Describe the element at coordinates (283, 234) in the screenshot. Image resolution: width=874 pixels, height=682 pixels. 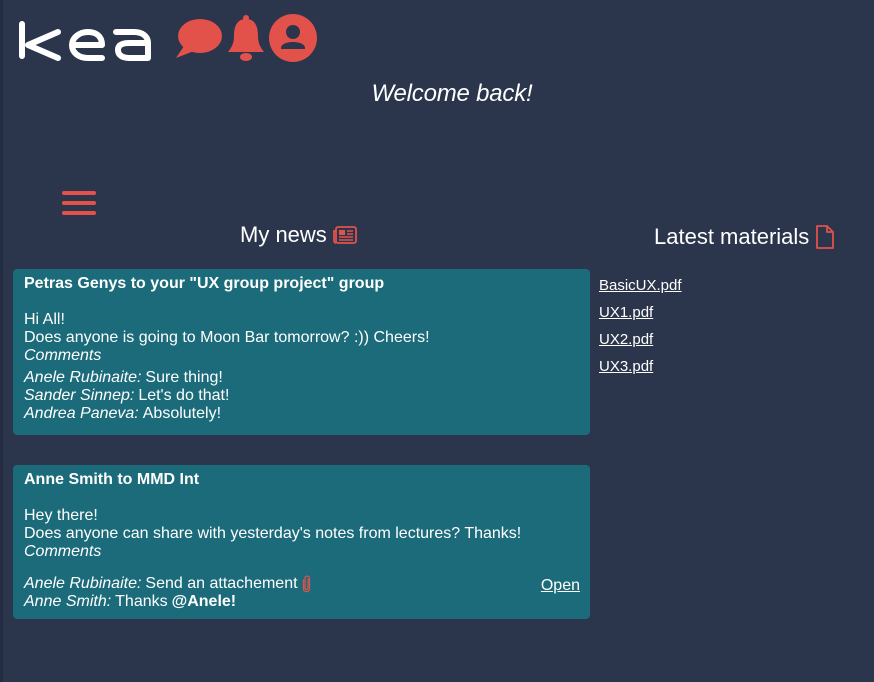
I see `my-news-title: My news` at that location.